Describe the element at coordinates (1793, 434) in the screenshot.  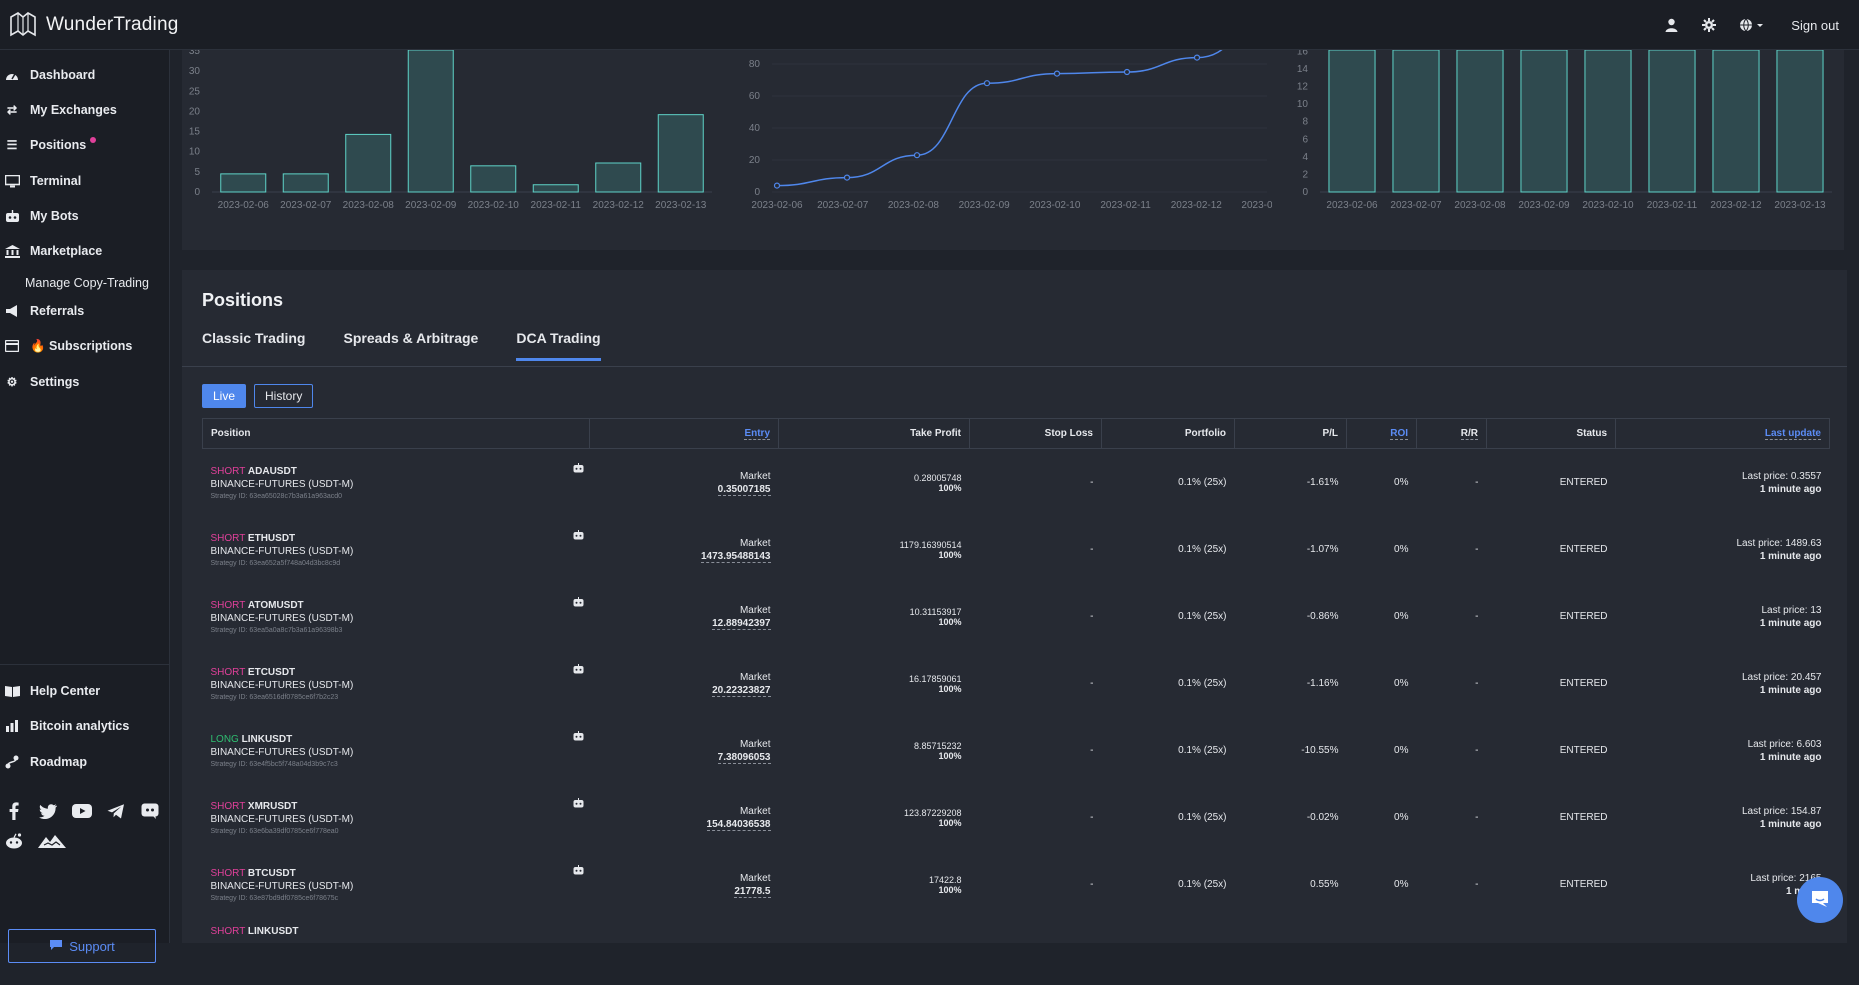
I see `col-last-update-label: Last update` at that location.